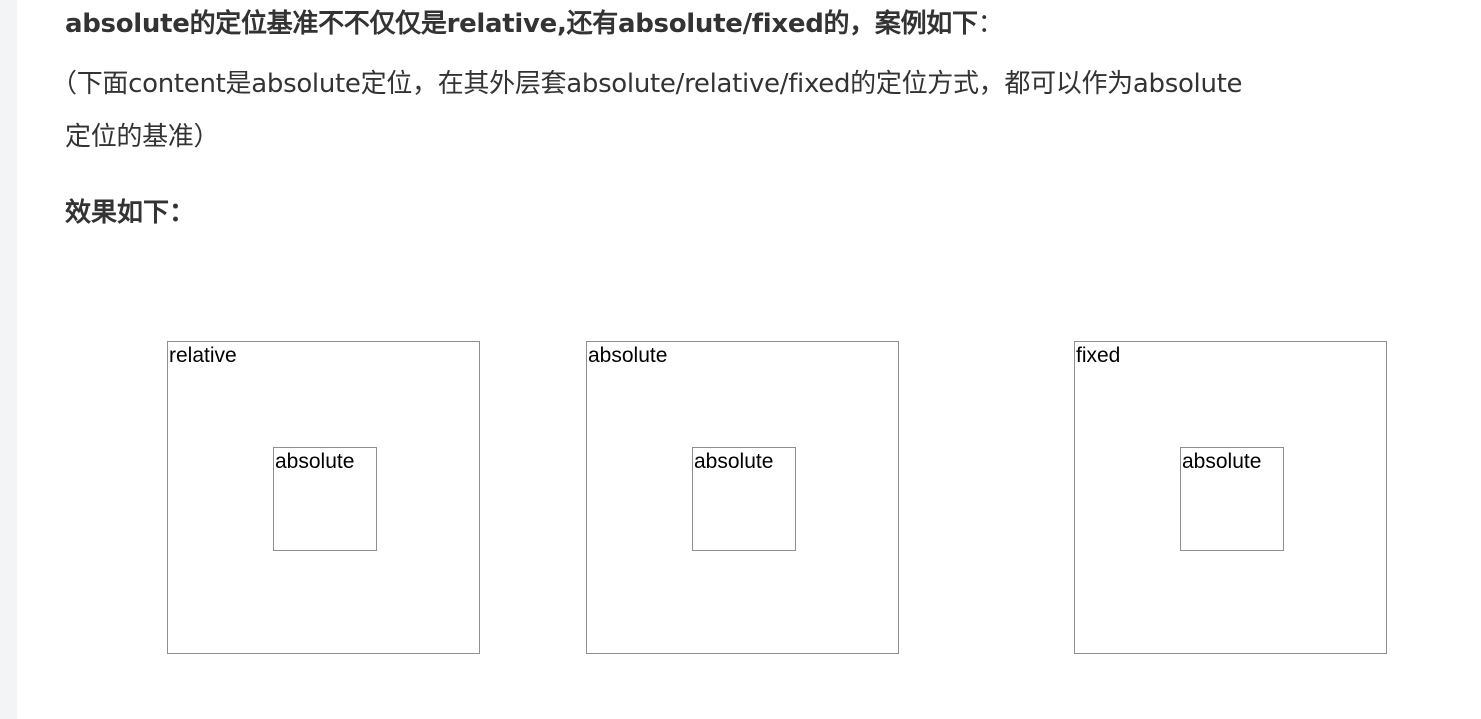  Describe the element at coordinates (203, 355) in the screenshot. I see `demo-outer-label: relative` at that location.